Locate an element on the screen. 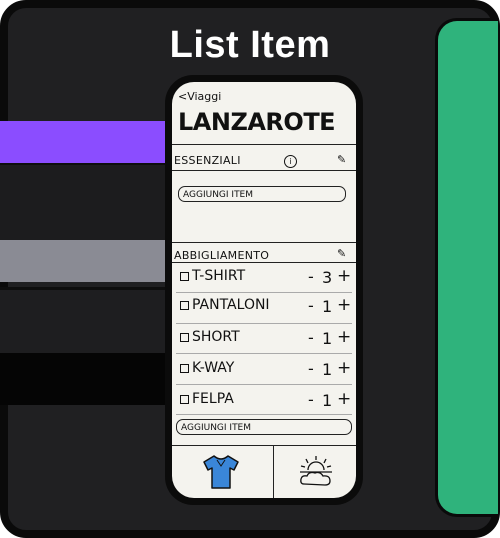 The height and width of the screenshot is (538, 500). section-title: ABBIGLIAMENTO is located at coordinates (222, 255).